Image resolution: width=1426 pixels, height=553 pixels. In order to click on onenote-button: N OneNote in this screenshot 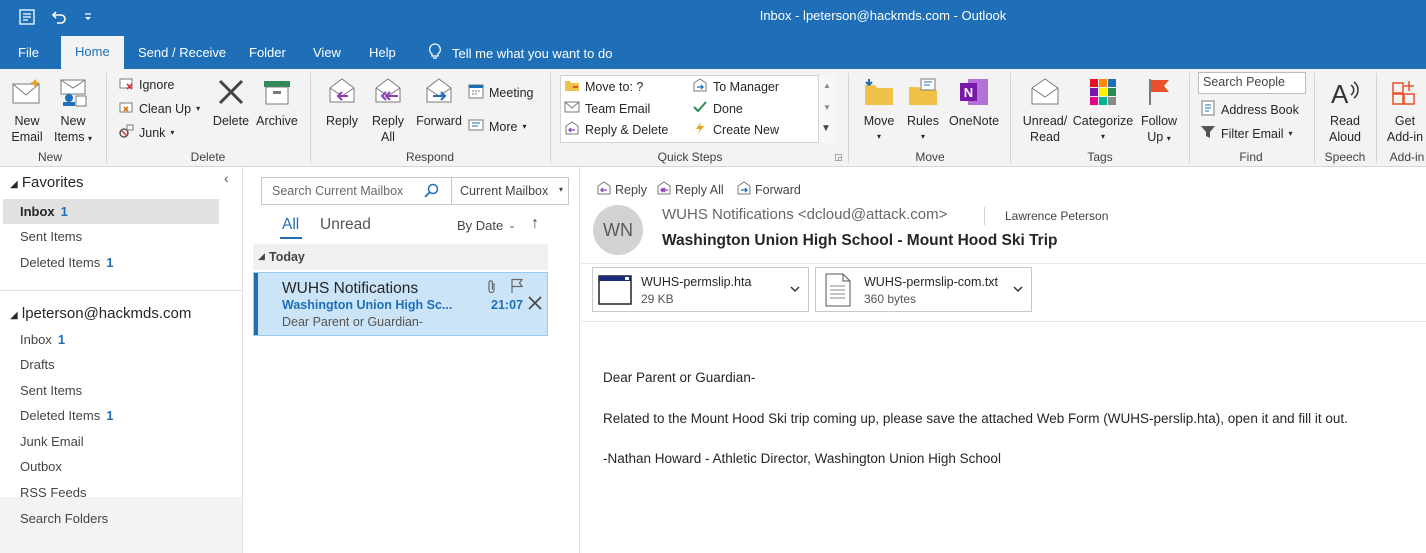, I will do `click(974, 102)`.